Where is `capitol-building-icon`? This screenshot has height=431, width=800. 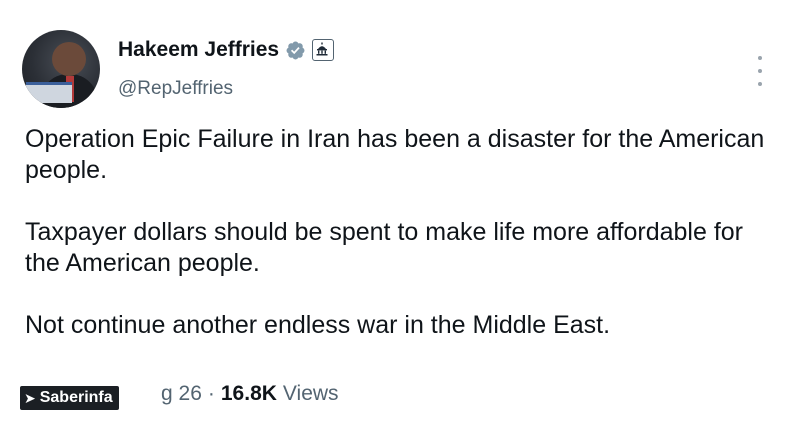
capitol-building-icon is located at coordinates (323, 50).